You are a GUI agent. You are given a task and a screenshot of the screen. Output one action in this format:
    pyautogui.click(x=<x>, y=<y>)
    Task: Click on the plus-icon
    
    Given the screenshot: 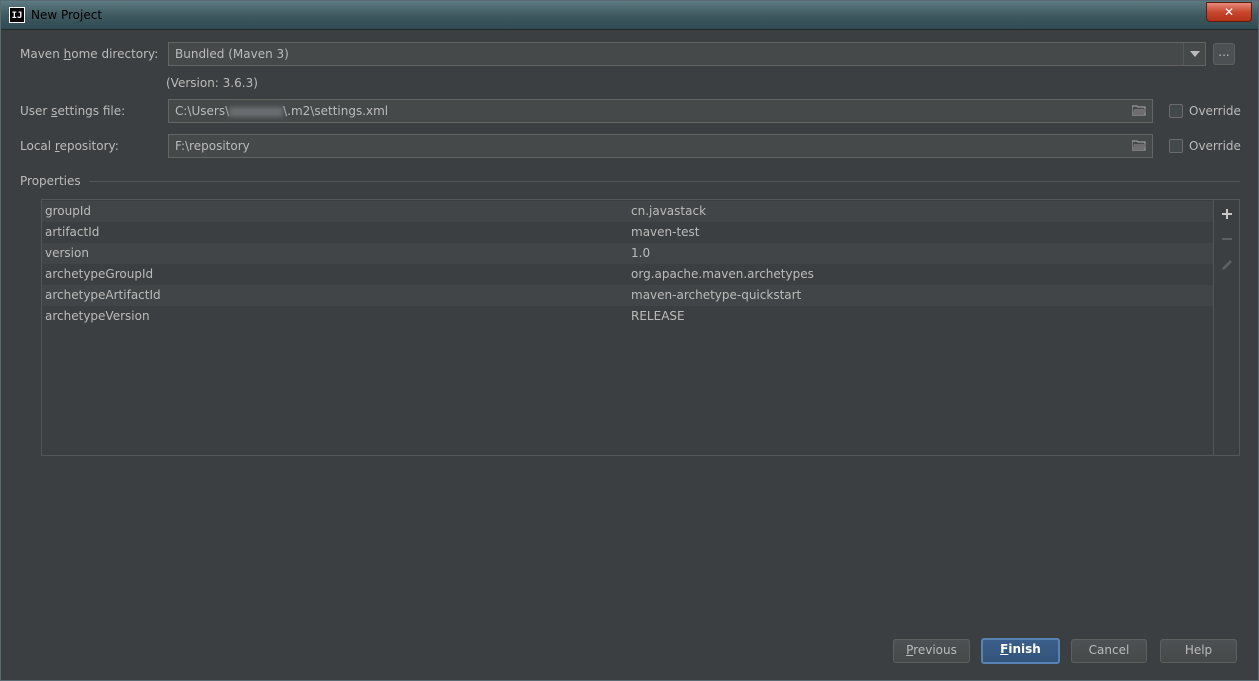 What is the action you would take?
    pyautogui.click(x=1227, y=214)
    